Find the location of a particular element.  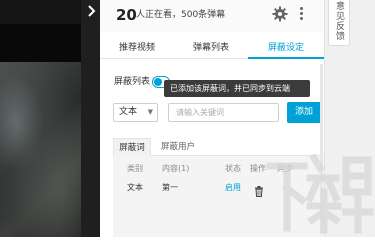

feedback-button: 意见反馈 is located at coordinates (339, 23).